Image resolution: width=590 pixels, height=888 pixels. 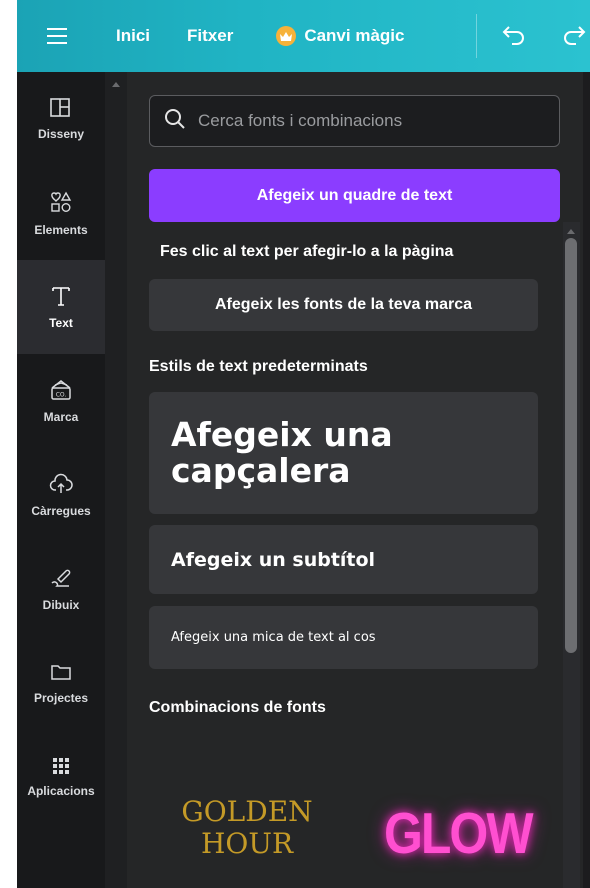 I want to click on rail-item-uploads: Càrregues, so click(x=61, y=495).